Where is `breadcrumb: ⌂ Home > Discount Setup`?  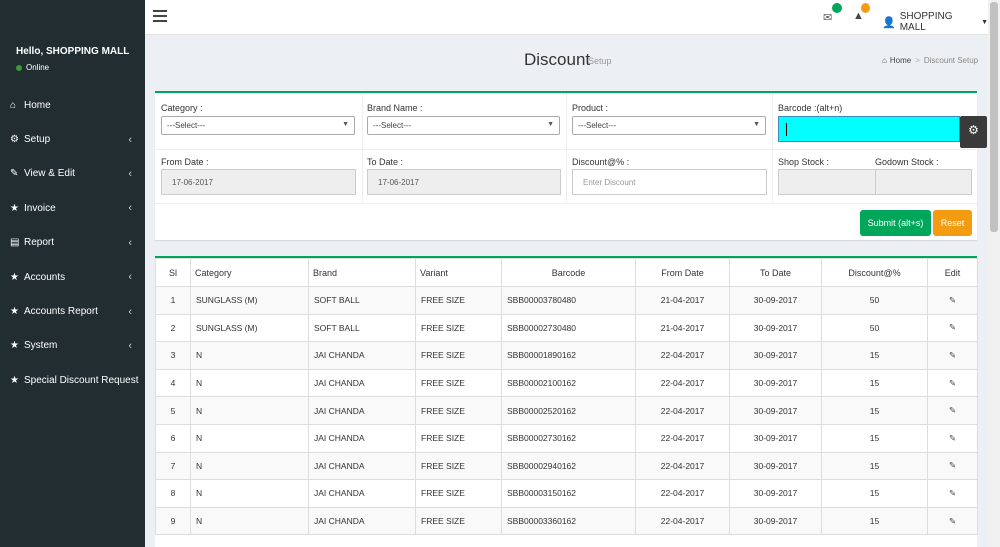 breadcrumb: ⌂ Home > Discount Setup is located at coordinates (930, 60).